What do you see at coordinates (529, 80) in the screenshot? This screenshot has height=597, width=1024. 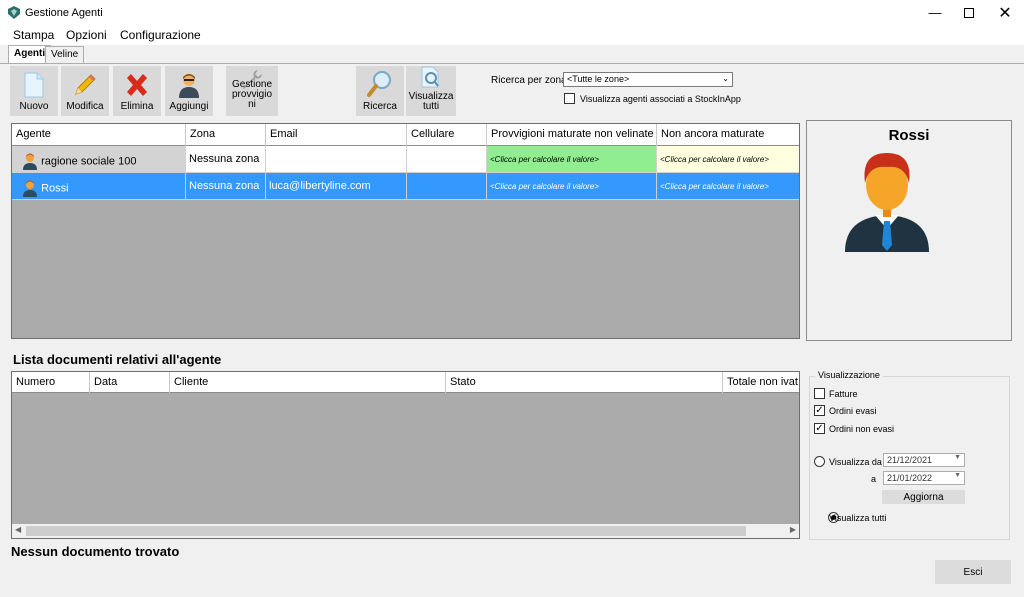 I see `zone-label: Ricerca per zona` at bounding box center [529, 80].